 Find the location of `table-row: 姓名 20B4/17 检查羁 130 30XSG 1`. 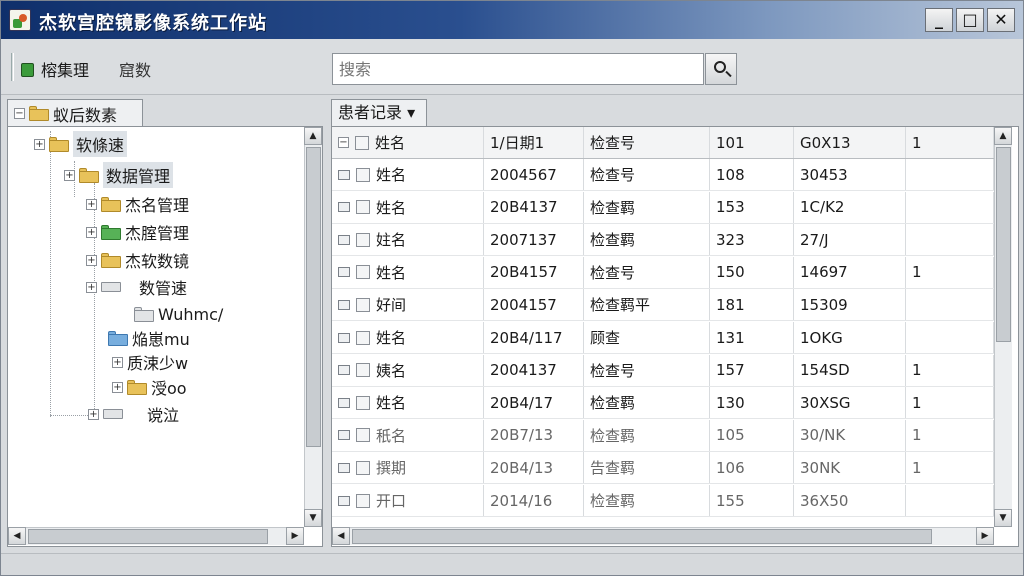

table-row: 姓名 20B4/17 检查羁 130 30XSG 1 is located at coordinates (663, 403).